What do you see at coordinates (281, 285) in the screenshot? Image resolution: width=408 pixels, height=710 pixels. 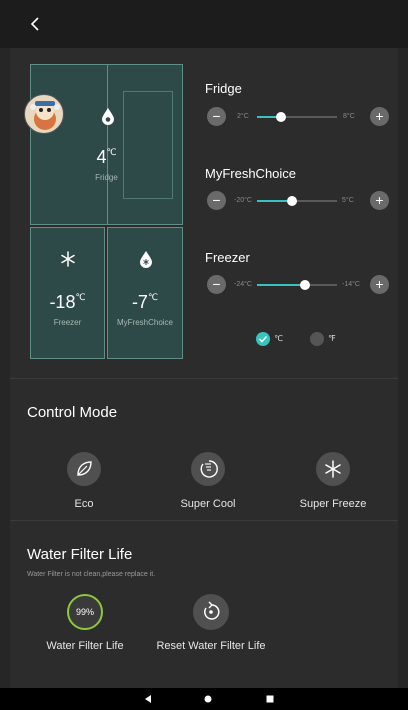 I see `freezer-fill` at bounding box center [281, 285].